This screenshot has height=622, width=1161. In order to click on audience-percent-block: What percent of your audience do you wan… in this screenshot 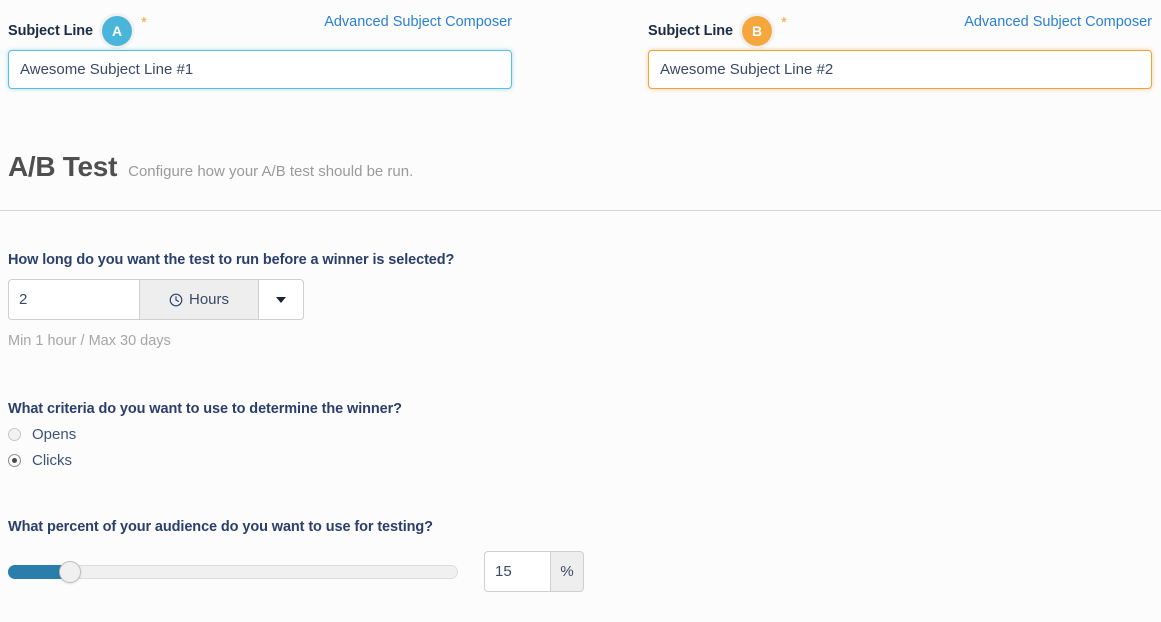, I will do `click(580, 555)`.